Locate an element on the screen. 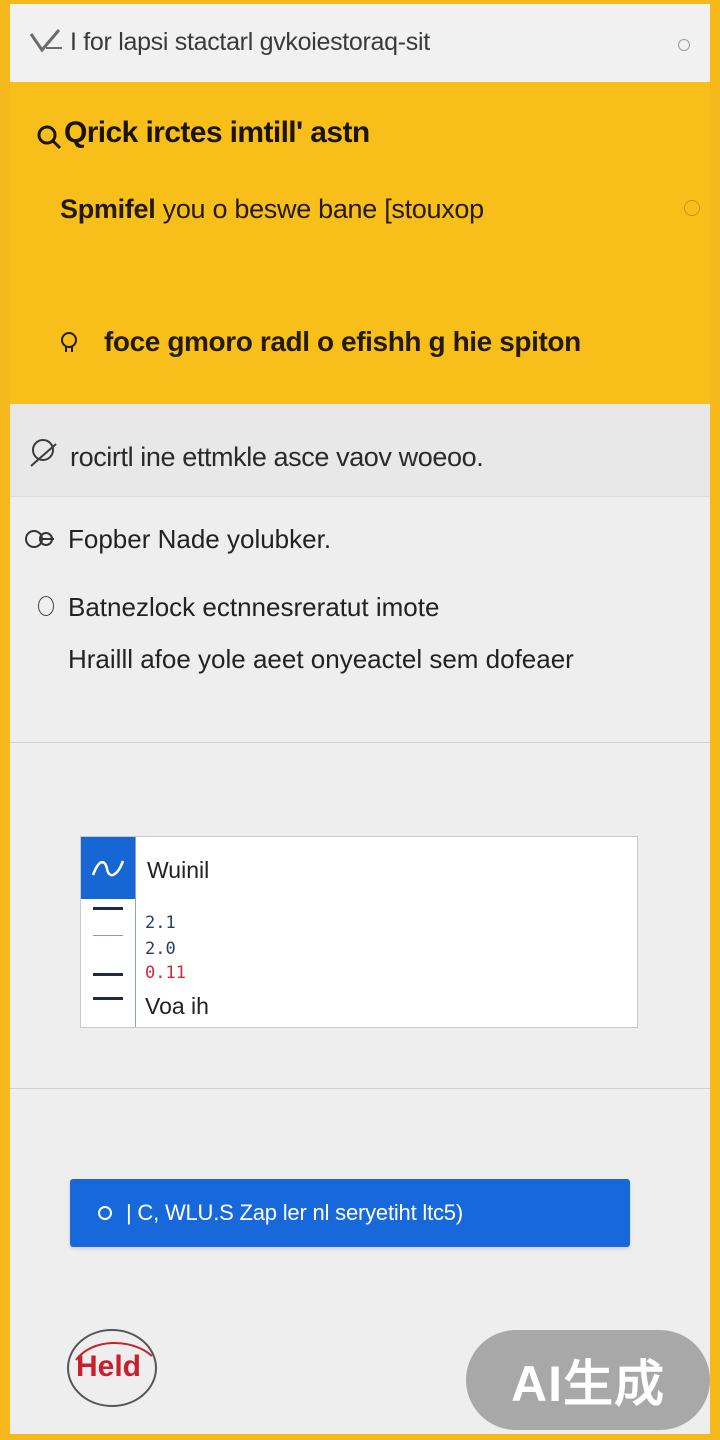 This screenshot has height=1440, width=720. detail-card: Wuinil 2.1 2.0 0.11 Voa ih is located at coordinates (359, 932).